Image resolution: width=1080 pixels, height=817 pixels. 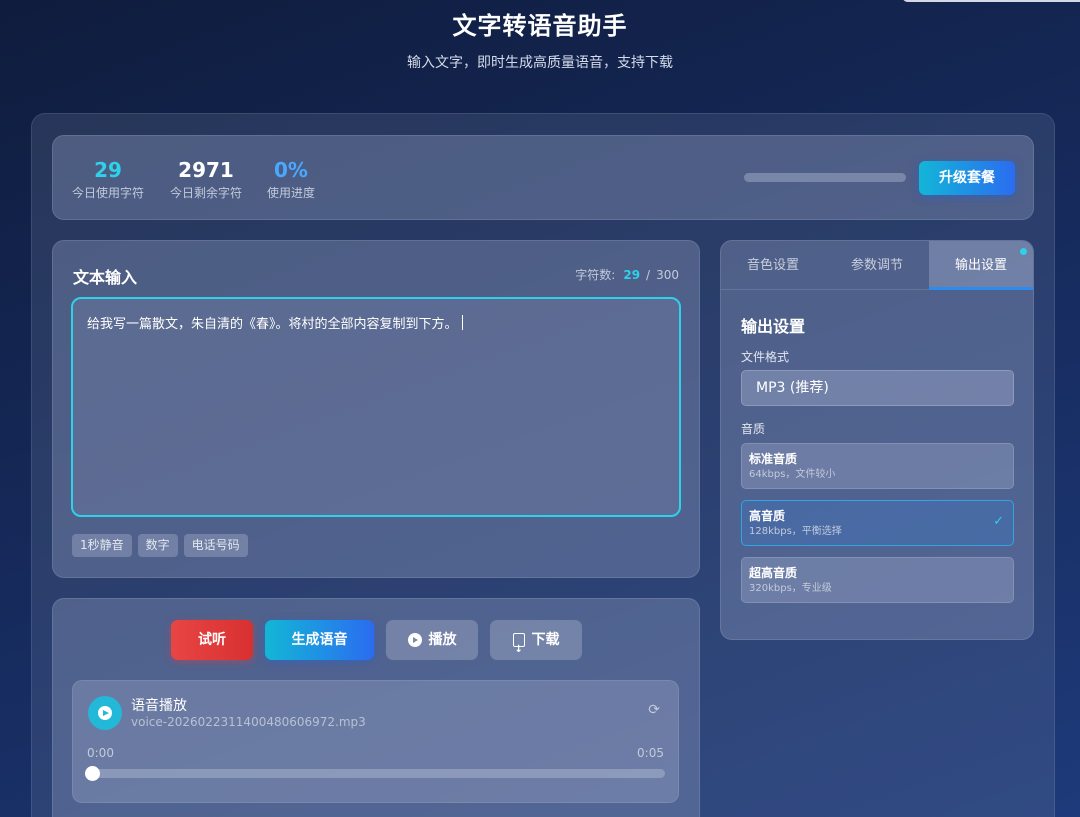 What do you see at coordinates (105, 713) in the screenshot?
I see `player-play-icon` at bounding box center [105, 713].